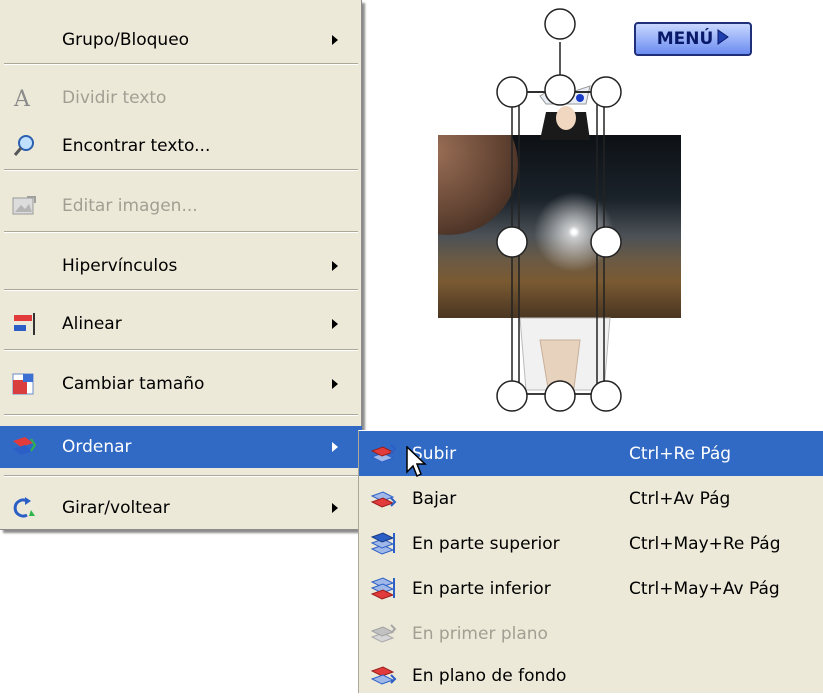 This screenshot has width=823, height=698. I want to click on foreground-icon, so click(383, 633).